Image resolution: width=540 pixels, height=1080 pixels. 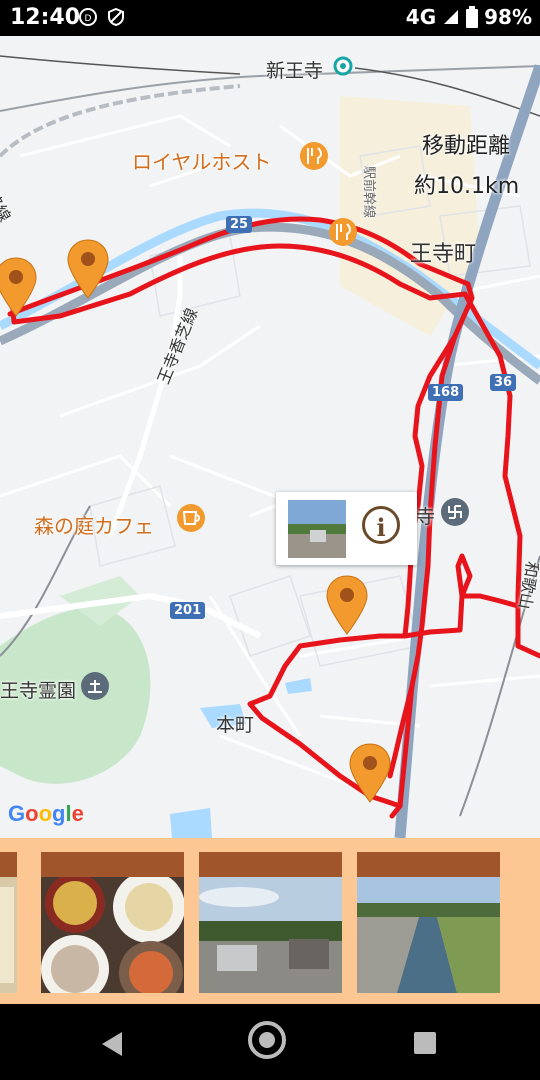 I want to click on road-shield-36: 36, so click(x=503, y=382).